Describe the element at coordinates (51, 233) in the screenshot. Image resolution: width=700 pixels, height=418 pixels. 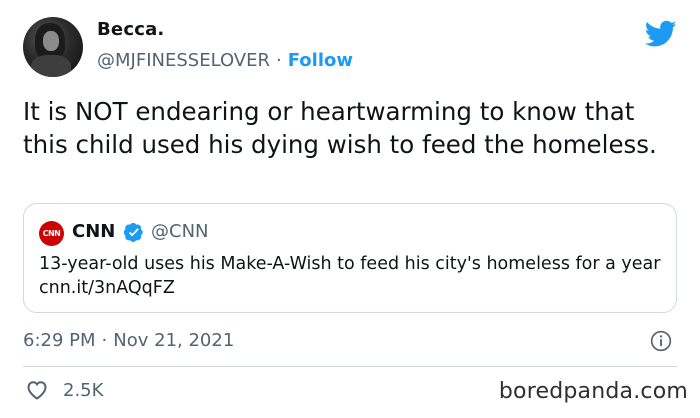
I see `cnn-logo-icon: CNN` at that location.